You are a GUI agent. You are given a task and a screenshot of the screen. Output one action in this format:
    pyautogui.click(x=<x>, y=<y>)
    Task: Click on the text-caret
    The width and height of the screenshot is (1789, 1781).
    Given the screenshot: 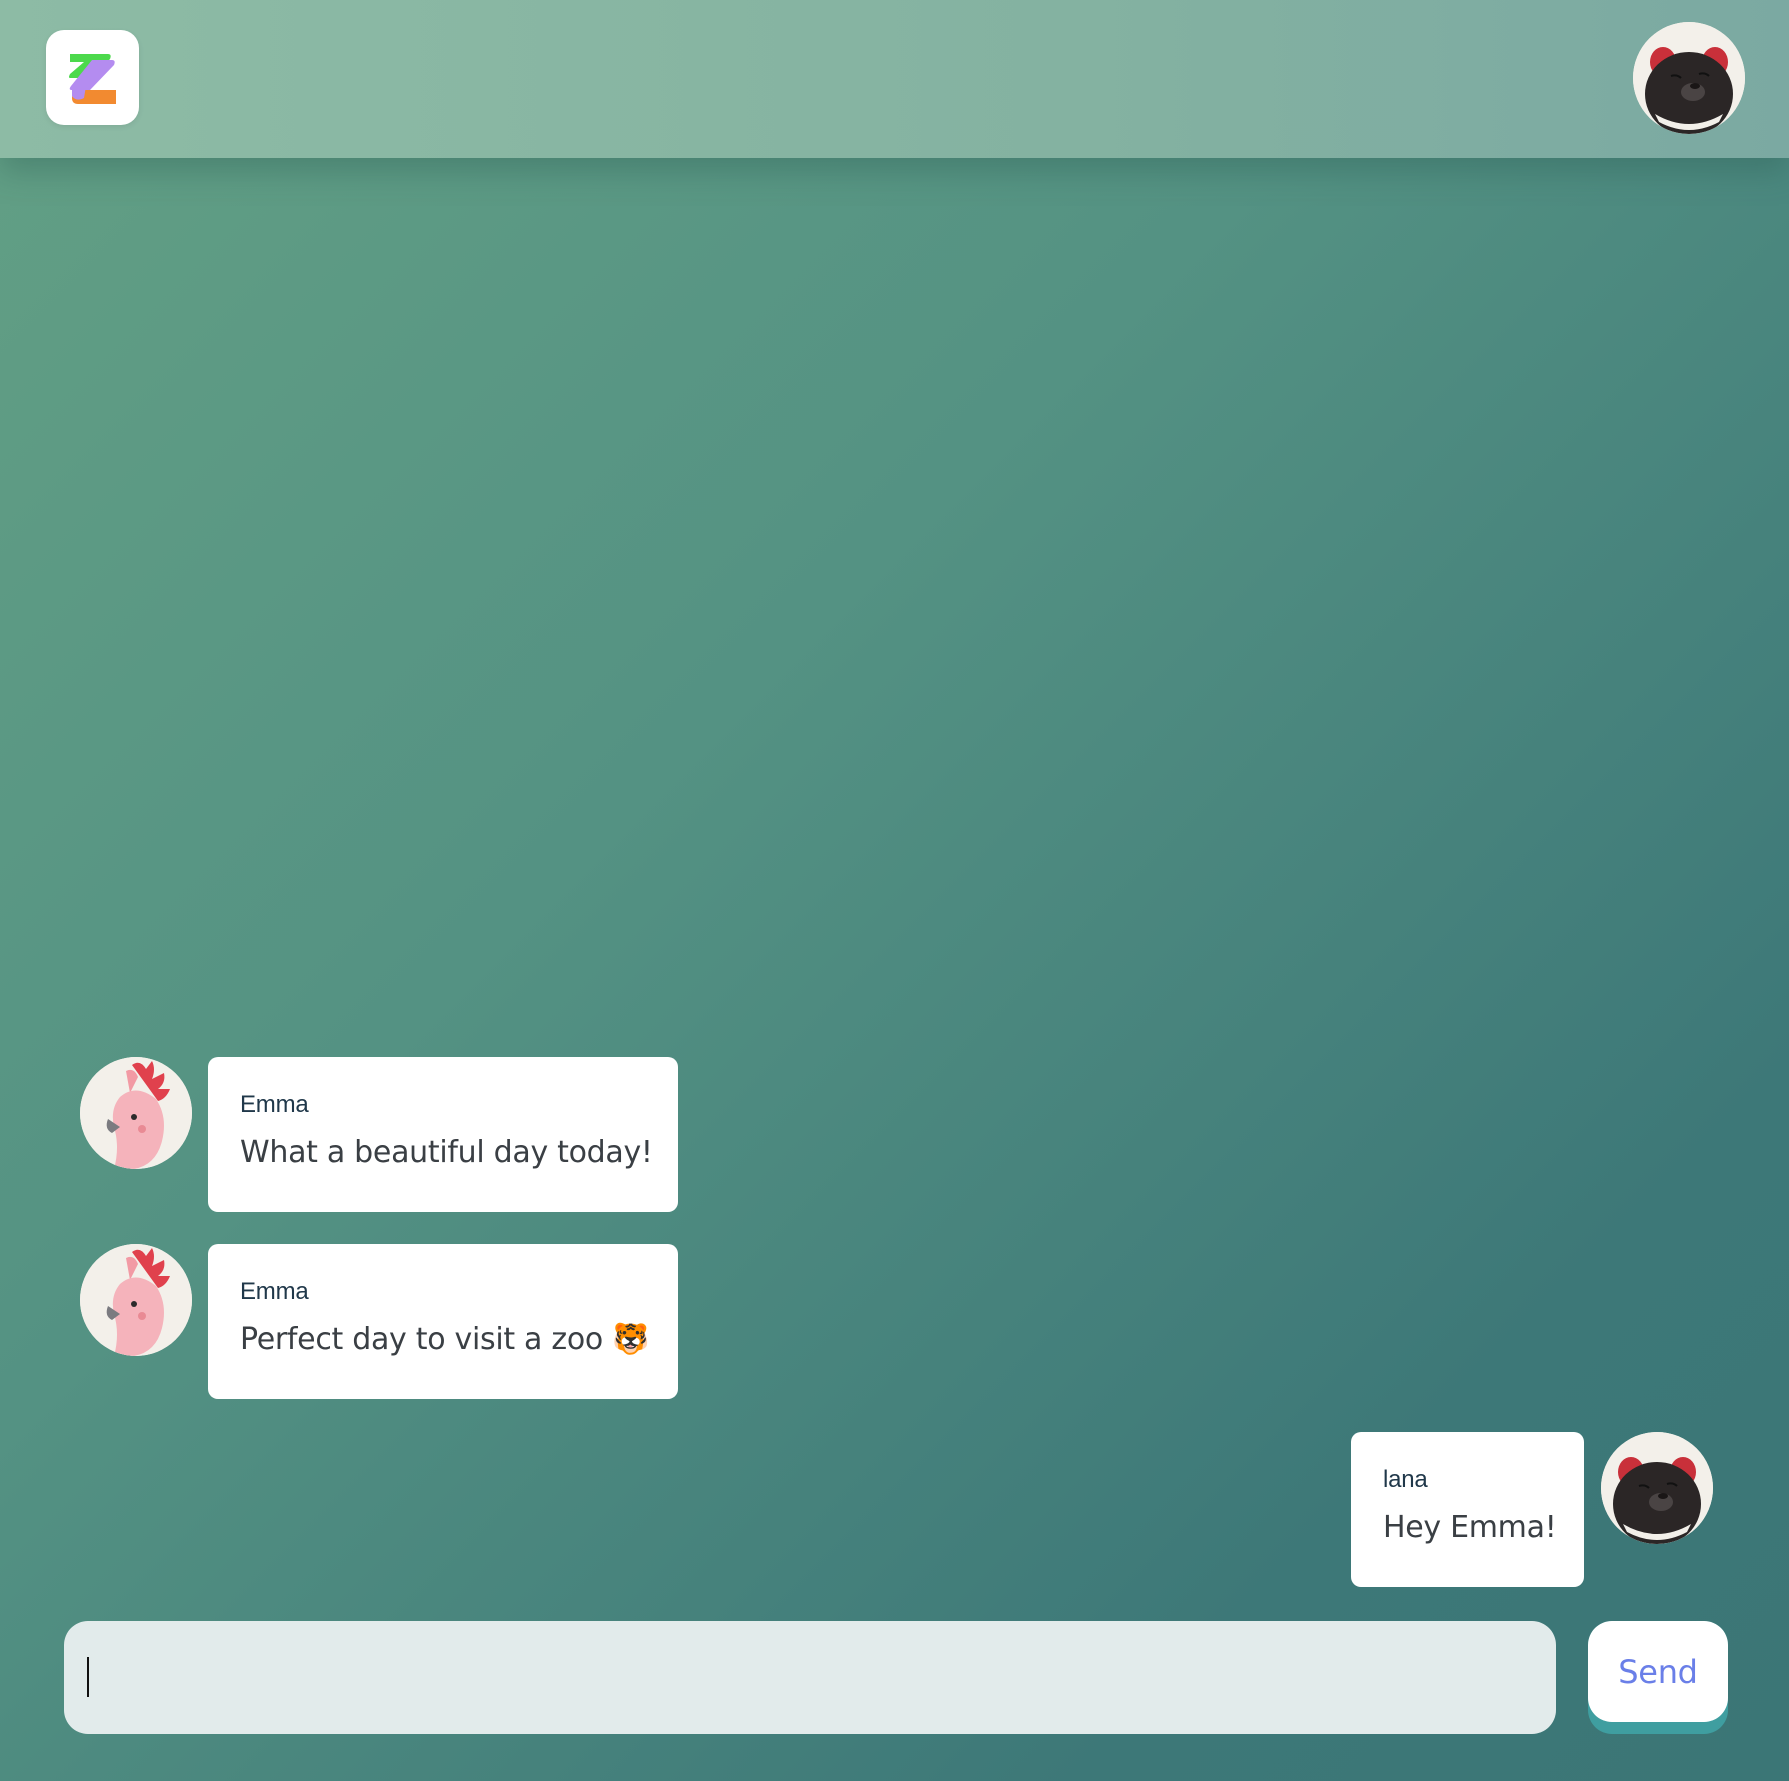 What is the action you would take?
    pyautogui.click(x=88, y=1677)
    